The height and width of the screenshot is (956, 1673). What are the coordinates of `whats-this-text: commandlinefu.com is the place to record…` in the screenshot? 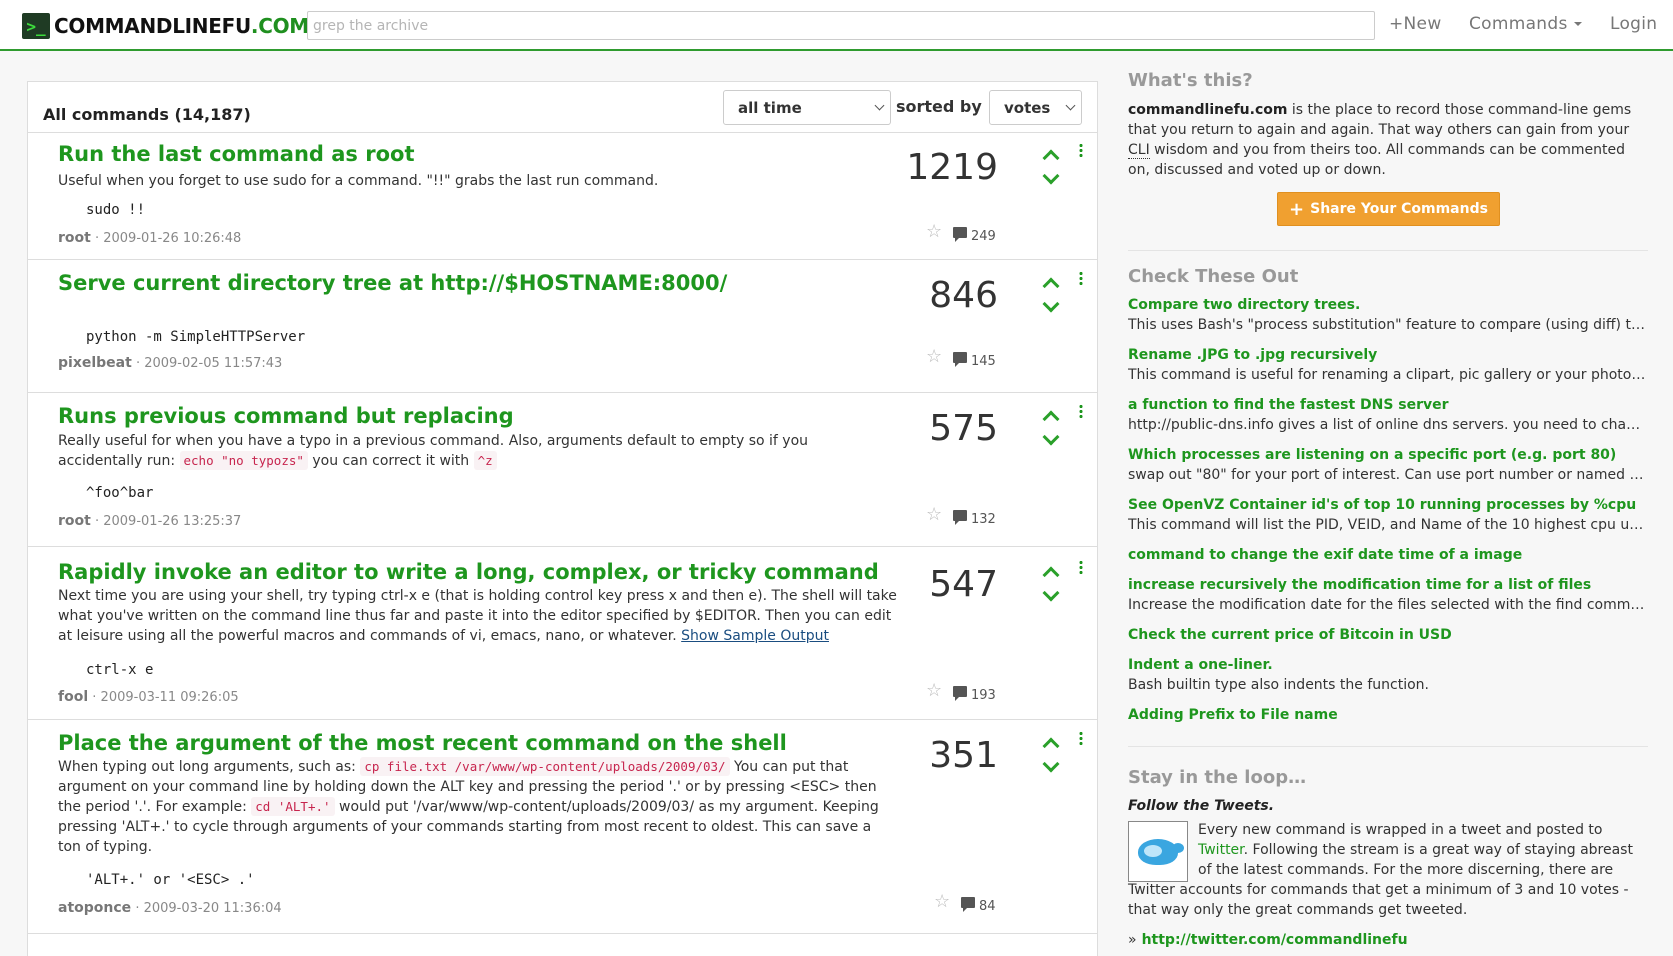 It's located at (1380, 140).